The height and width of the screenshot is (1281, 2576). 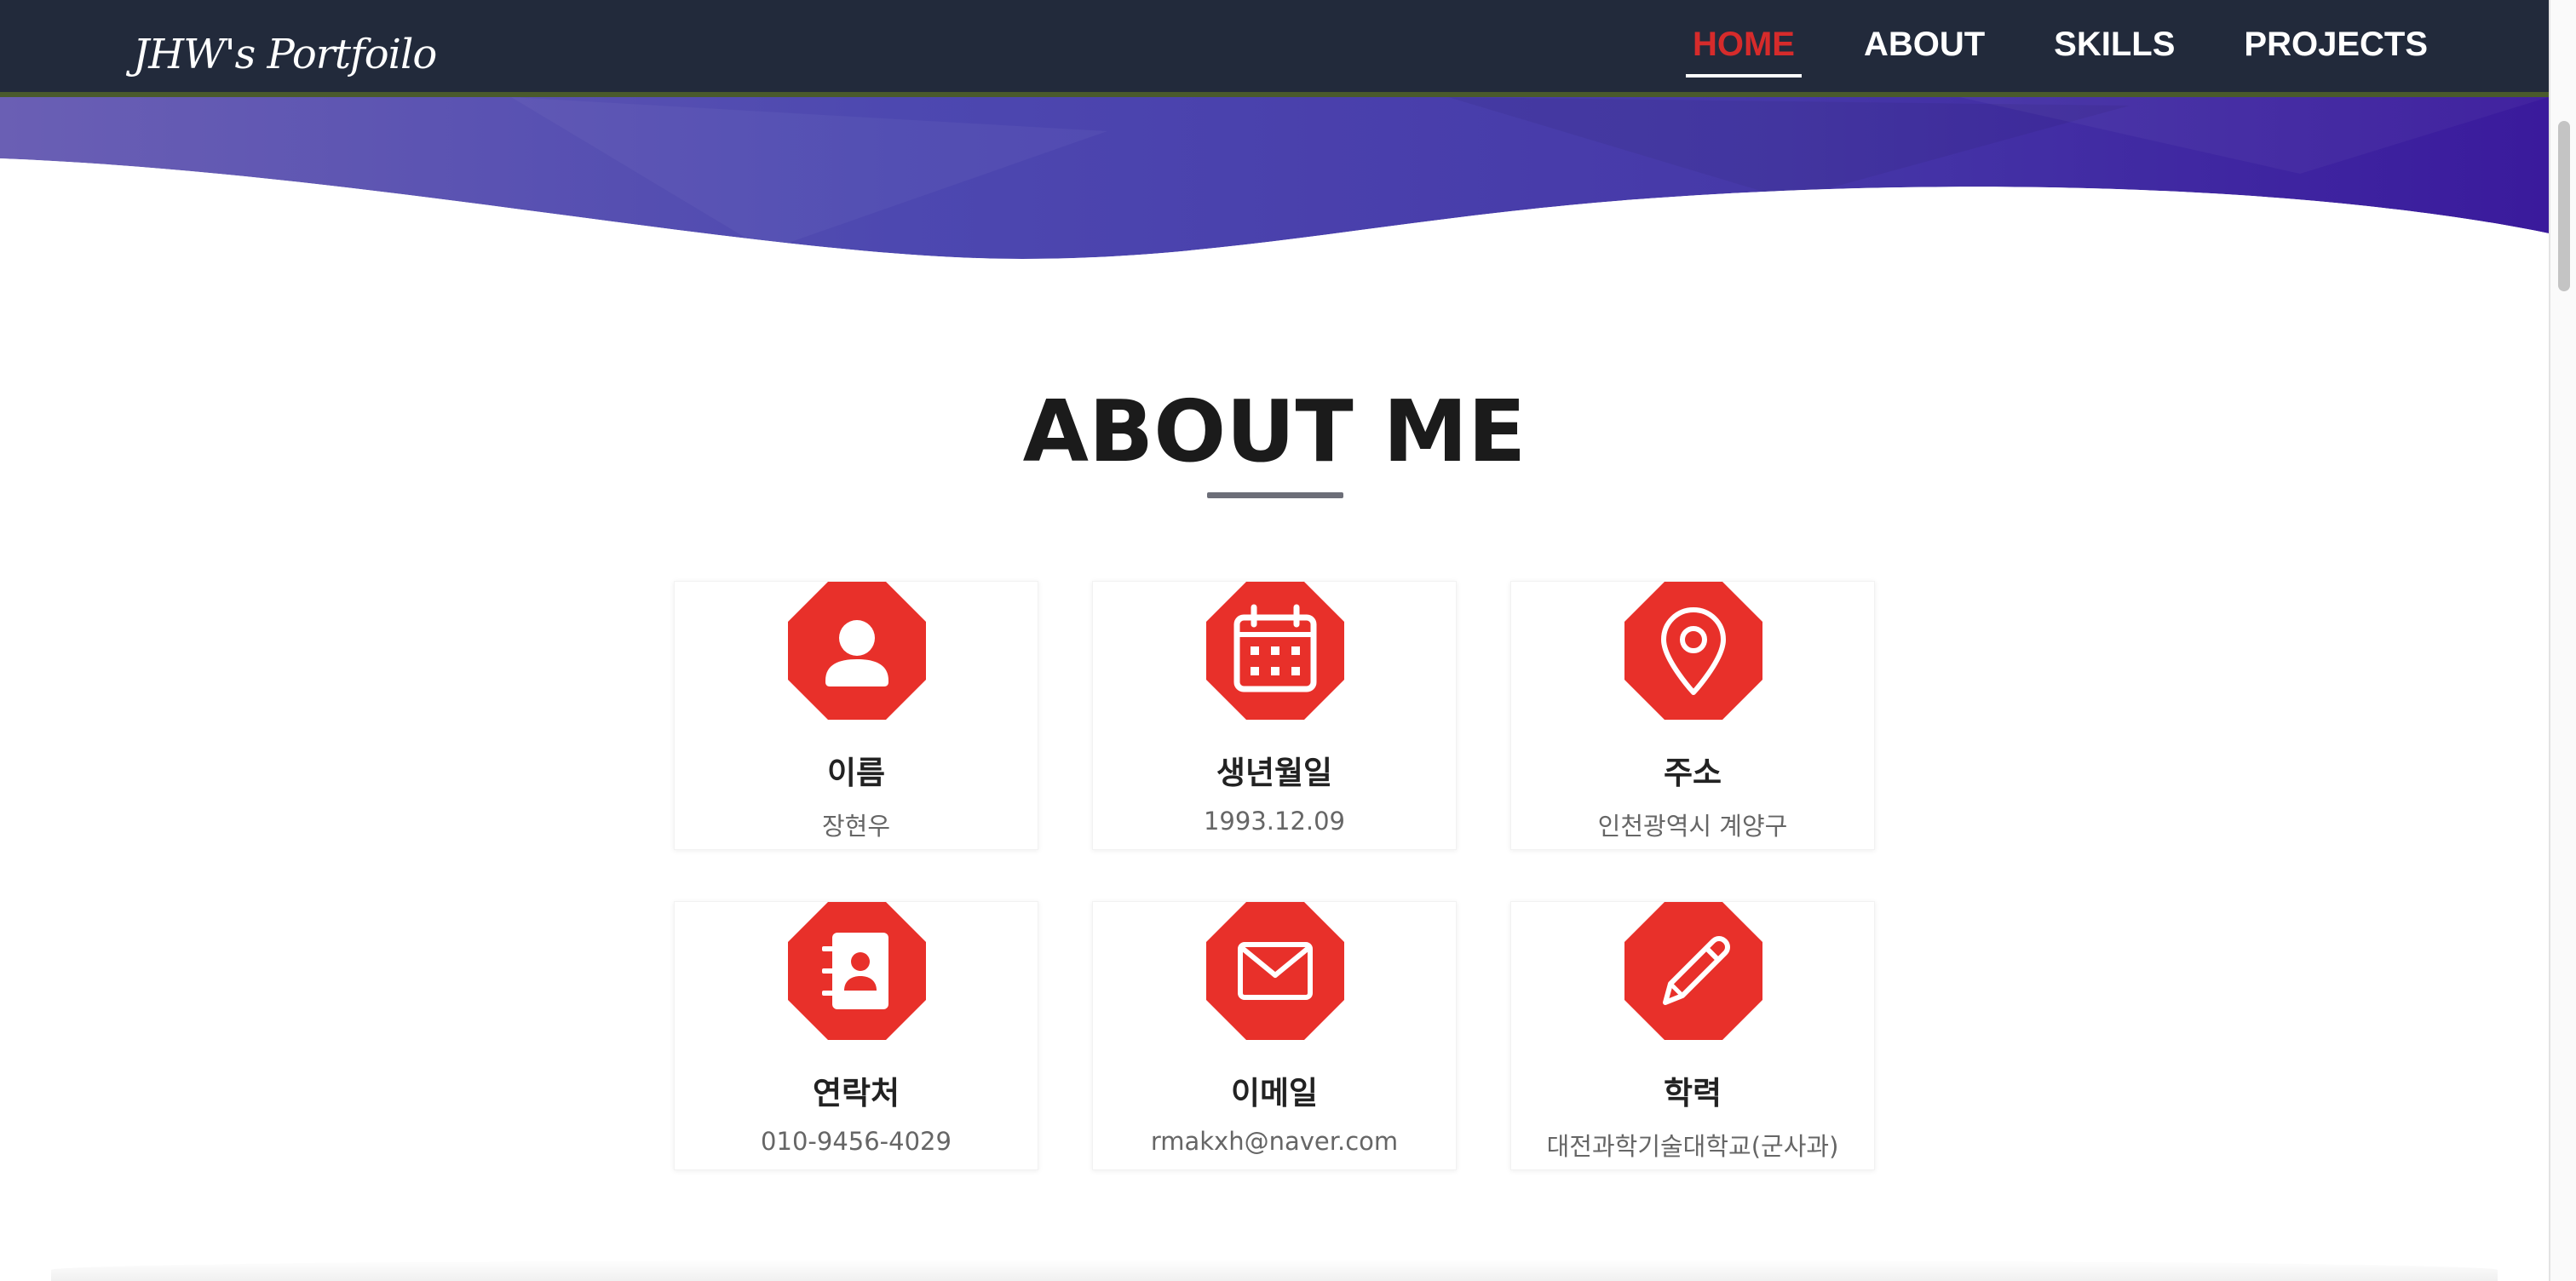 What do you see at coordinates (1275, 821) in the screenshot?
I see `card-value: 1993.12.09` at bounding box center [1275, 821].